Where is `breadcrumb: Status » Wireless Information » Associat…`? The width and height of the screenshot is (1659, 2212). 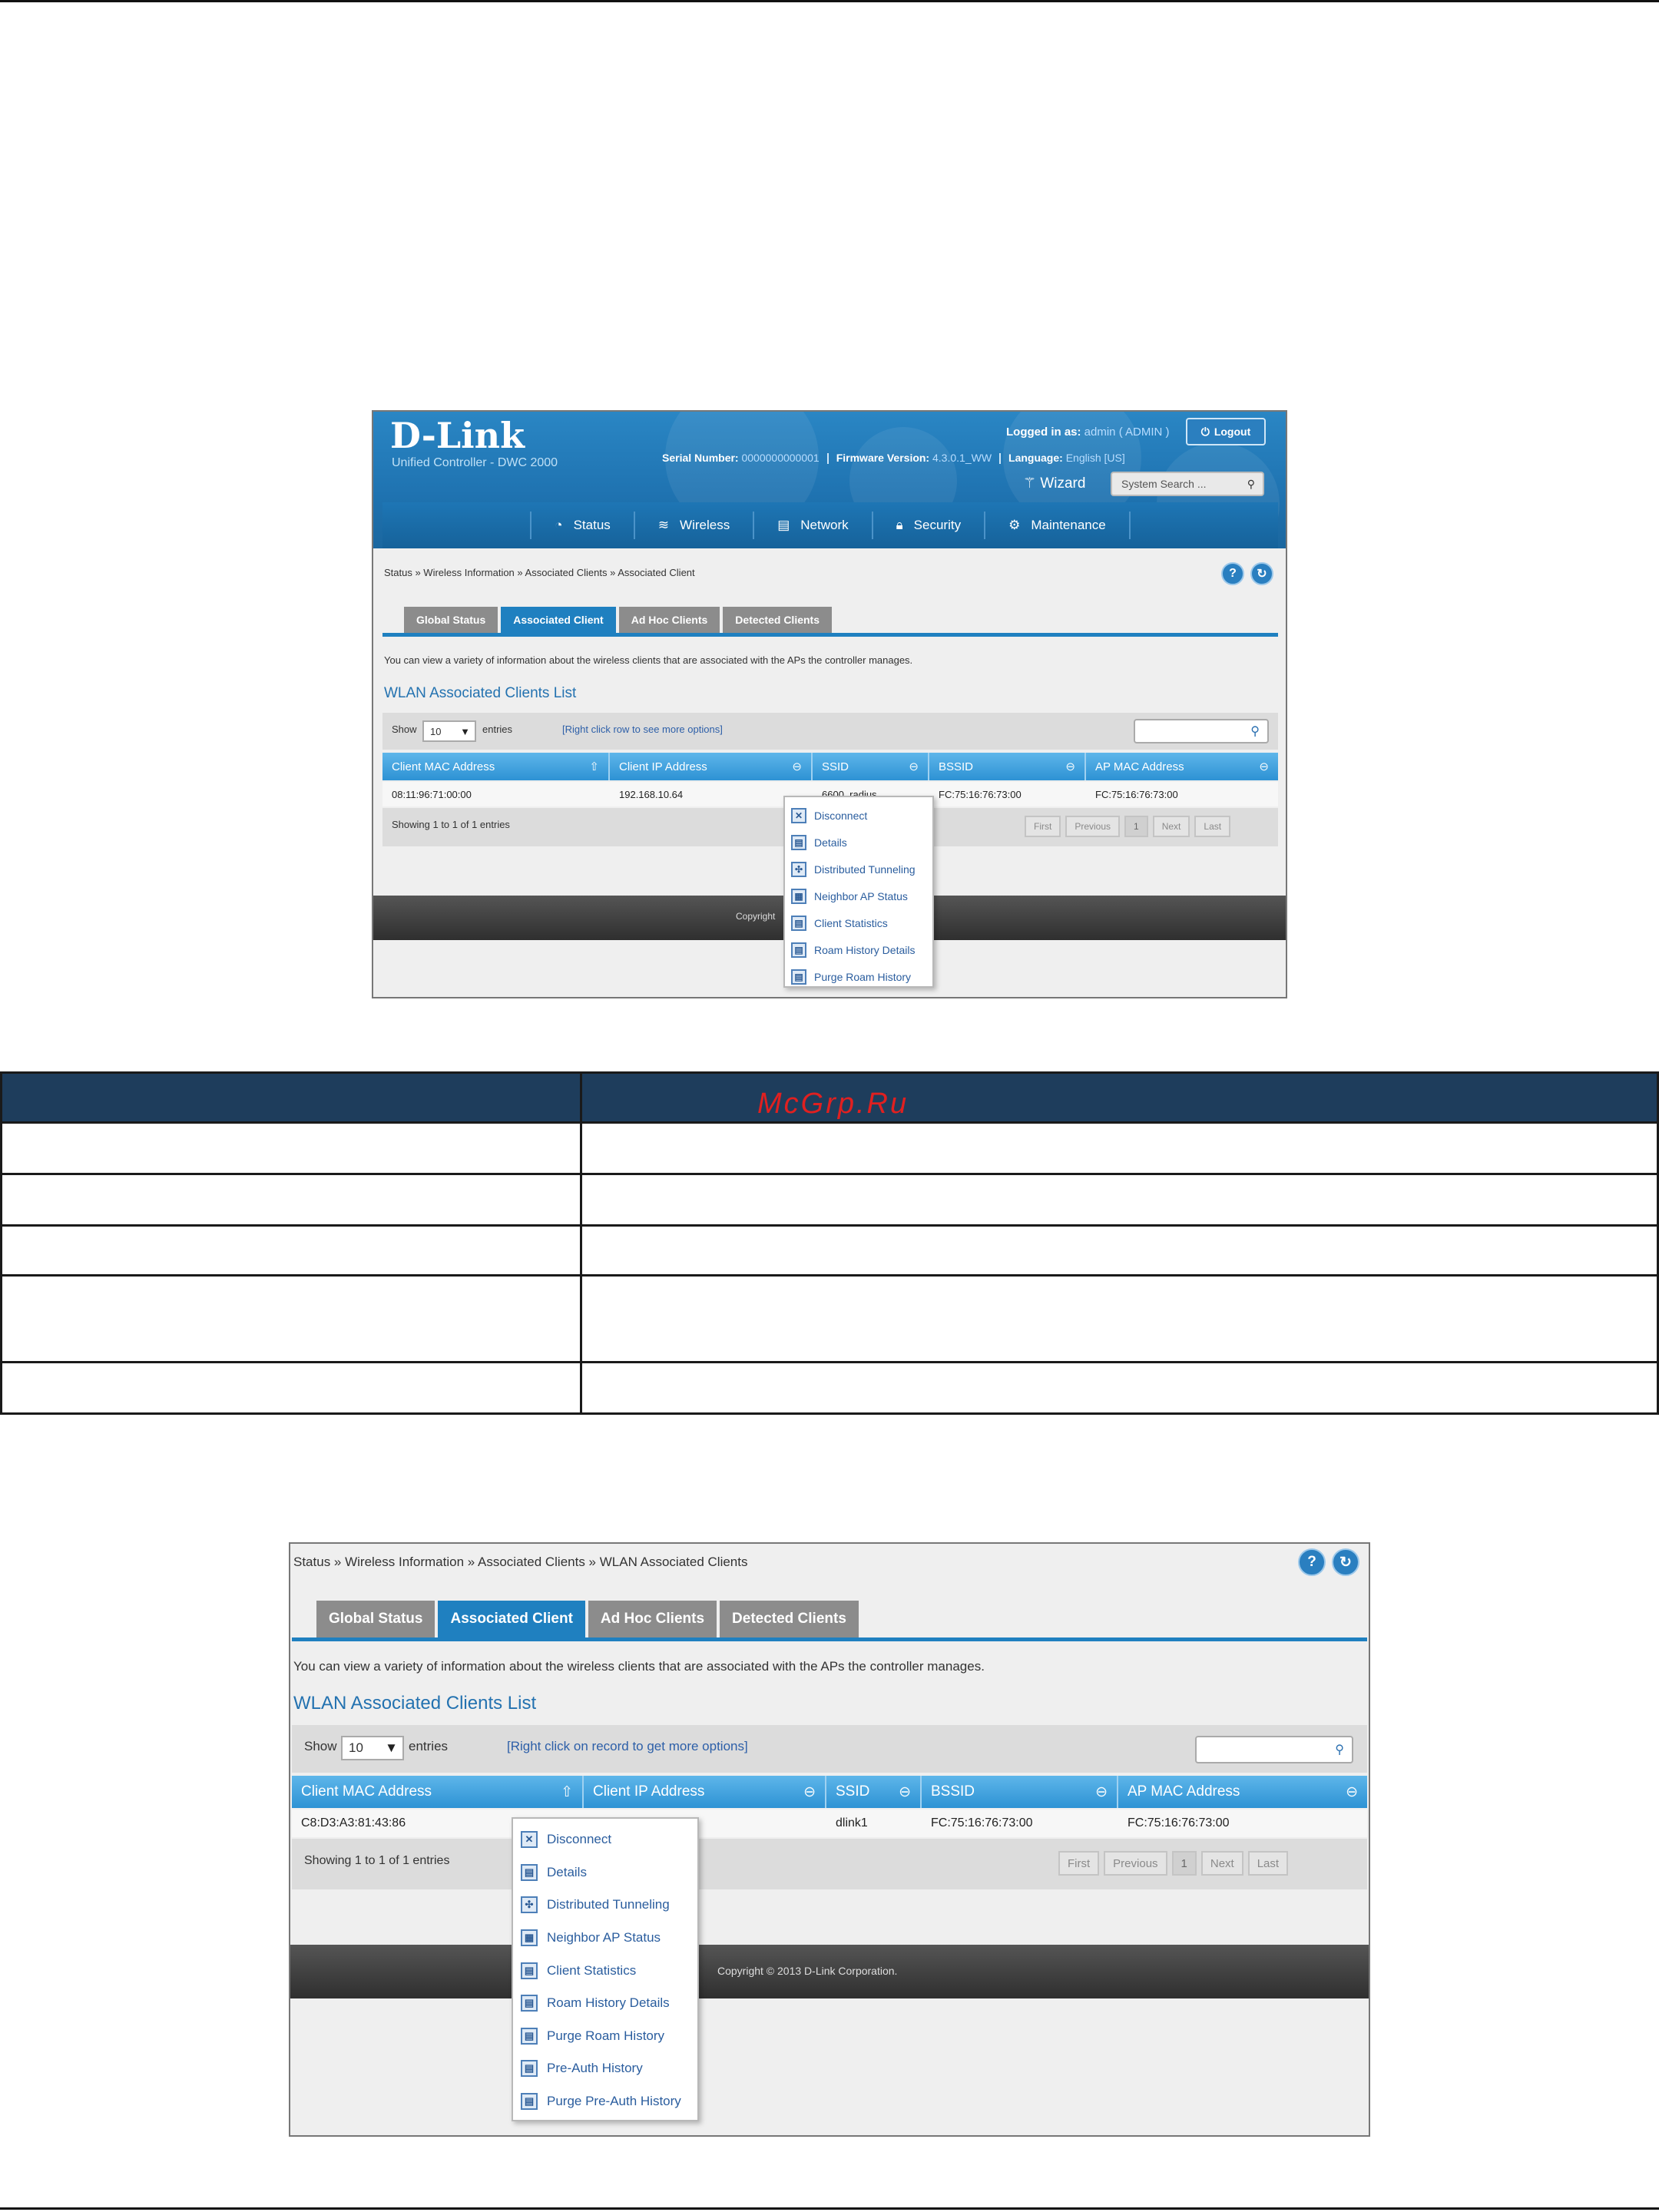 breadcrumb: Status » Wireless Information » Associat… is located at coordinates (539, 572).